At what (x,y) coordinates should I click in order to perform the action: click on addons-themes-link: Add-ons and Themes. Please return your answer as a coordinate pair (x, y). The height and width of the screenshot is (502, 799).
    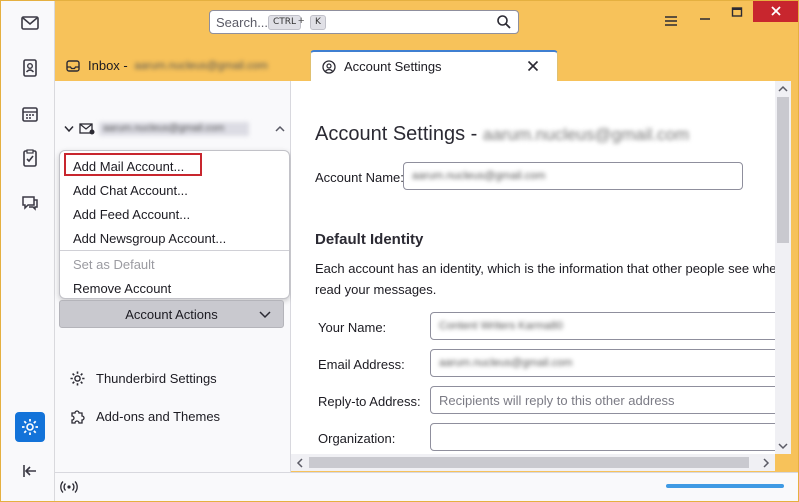
    Looking at the image, I should click on (144, 416).